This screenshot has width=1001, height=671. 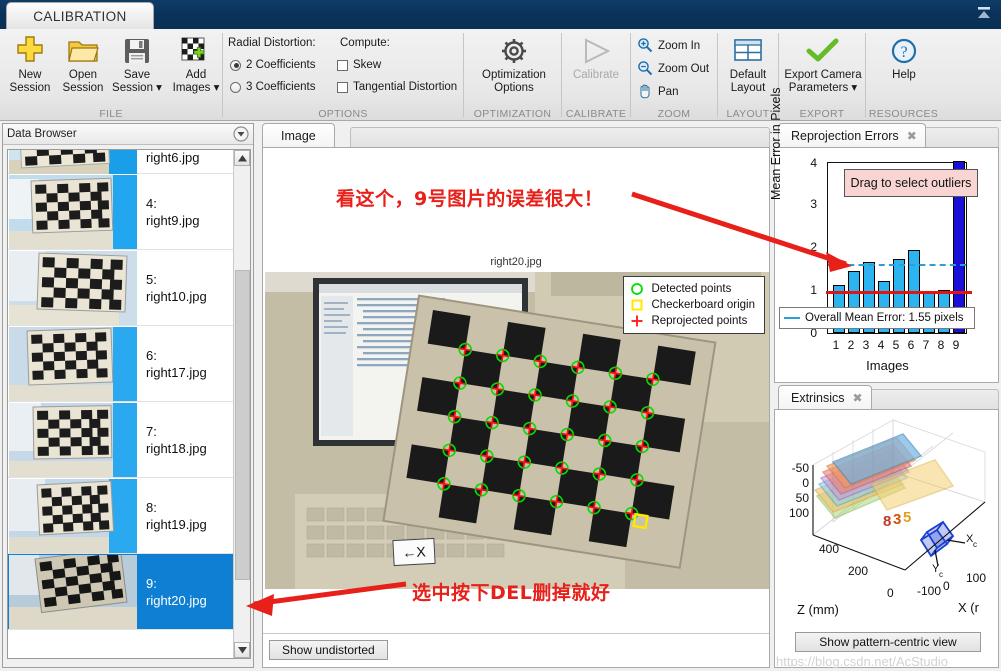 I want to click on ytick-50: 50, so click(x=803, y=498).